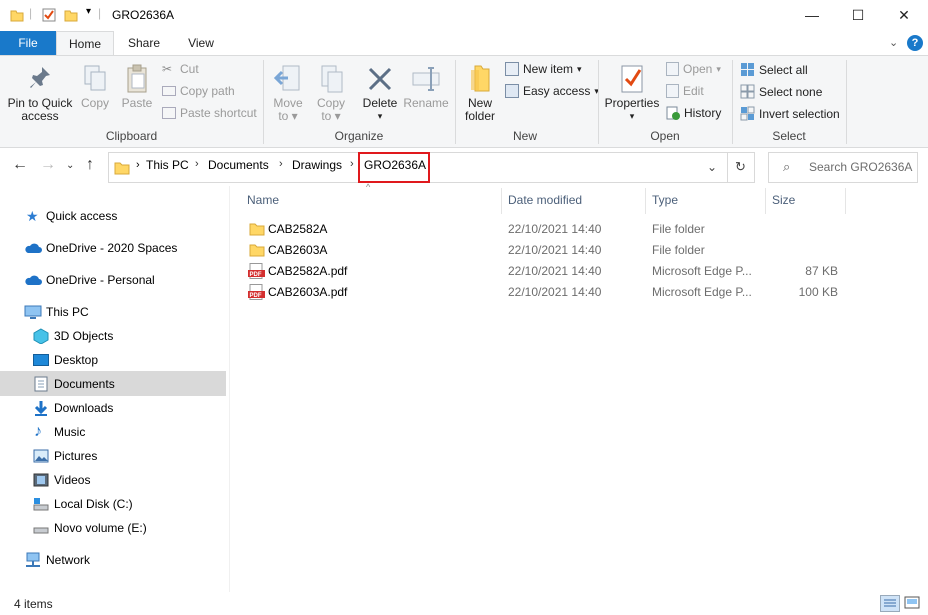  Describe the element at coordinates (95, 87) in the screenshot. I see `copy-button: Copy` at that location.